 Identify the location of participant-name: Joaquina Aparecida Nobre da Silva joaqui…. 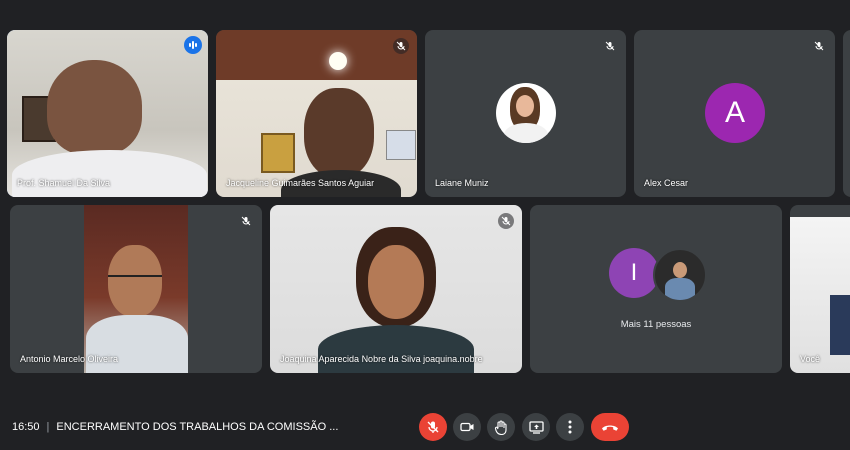
(381, 359).